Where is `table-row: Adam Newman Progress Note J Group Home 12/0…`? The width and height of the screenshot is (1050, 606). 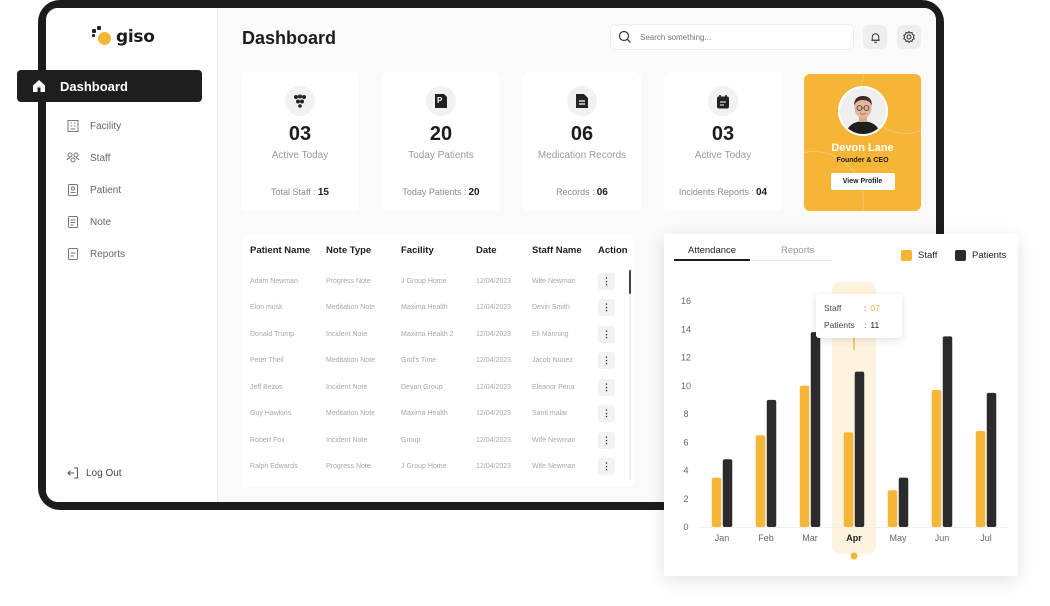
table-row: Adam Newman Progress Note J Group Home 12/0… is located at coordinates (439, 281).